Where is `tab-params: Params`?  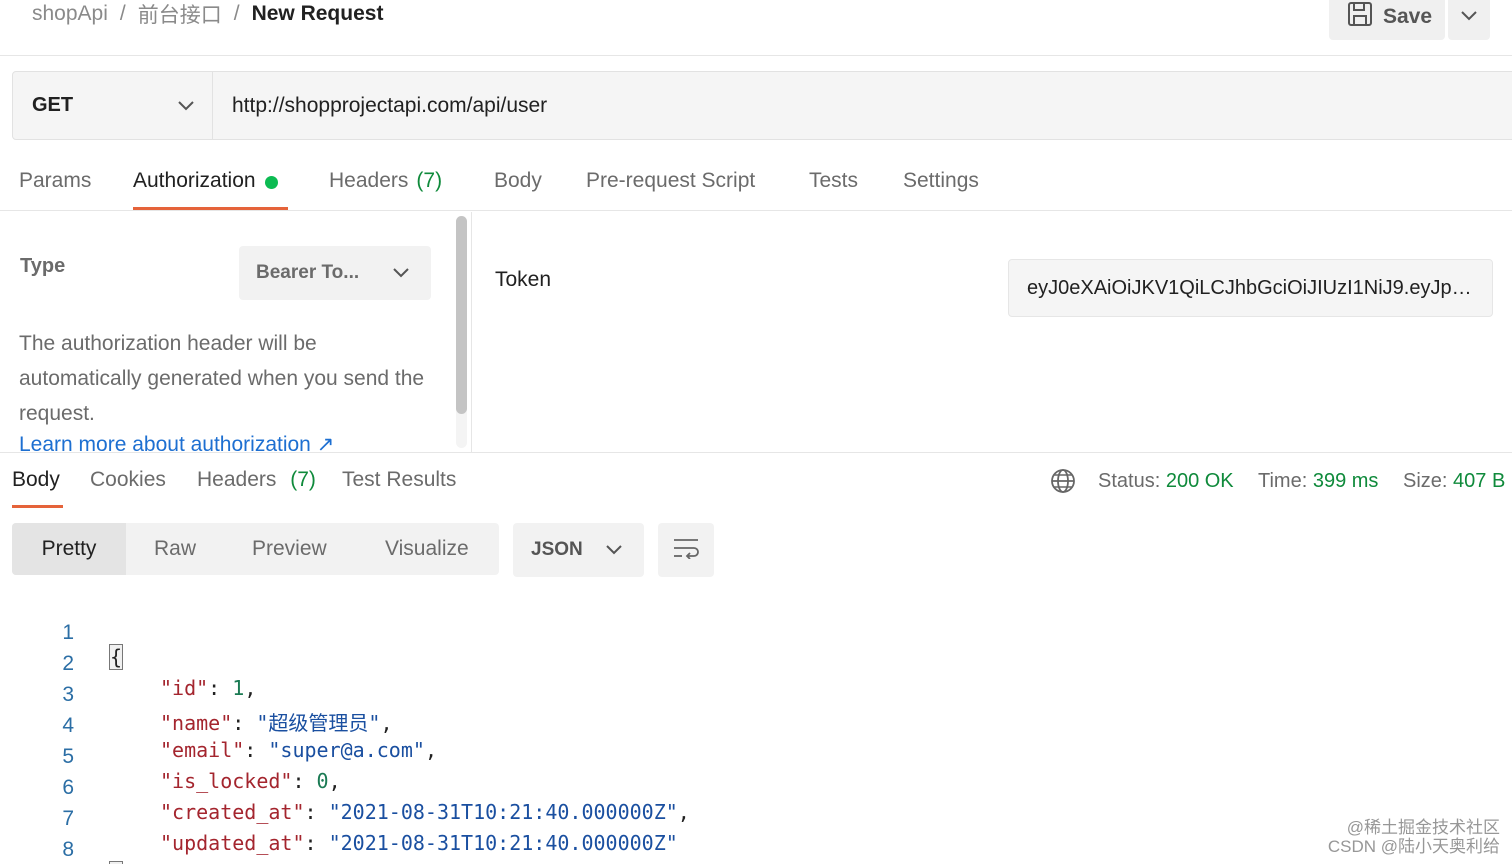
tab-params: Params is located at coordinates (55, 182).